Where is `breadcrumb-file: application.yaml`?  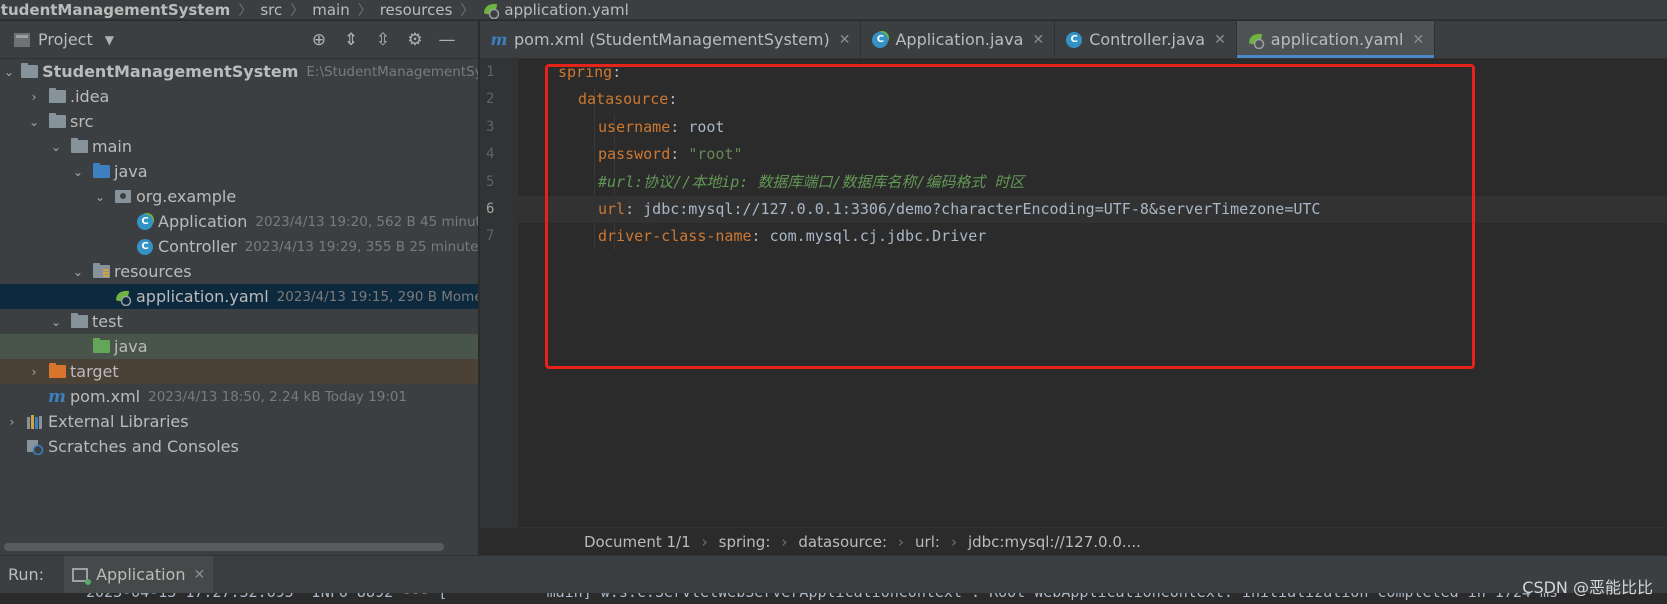
breadcrumb-file: application.yaml is located at coordinates (566, 10).